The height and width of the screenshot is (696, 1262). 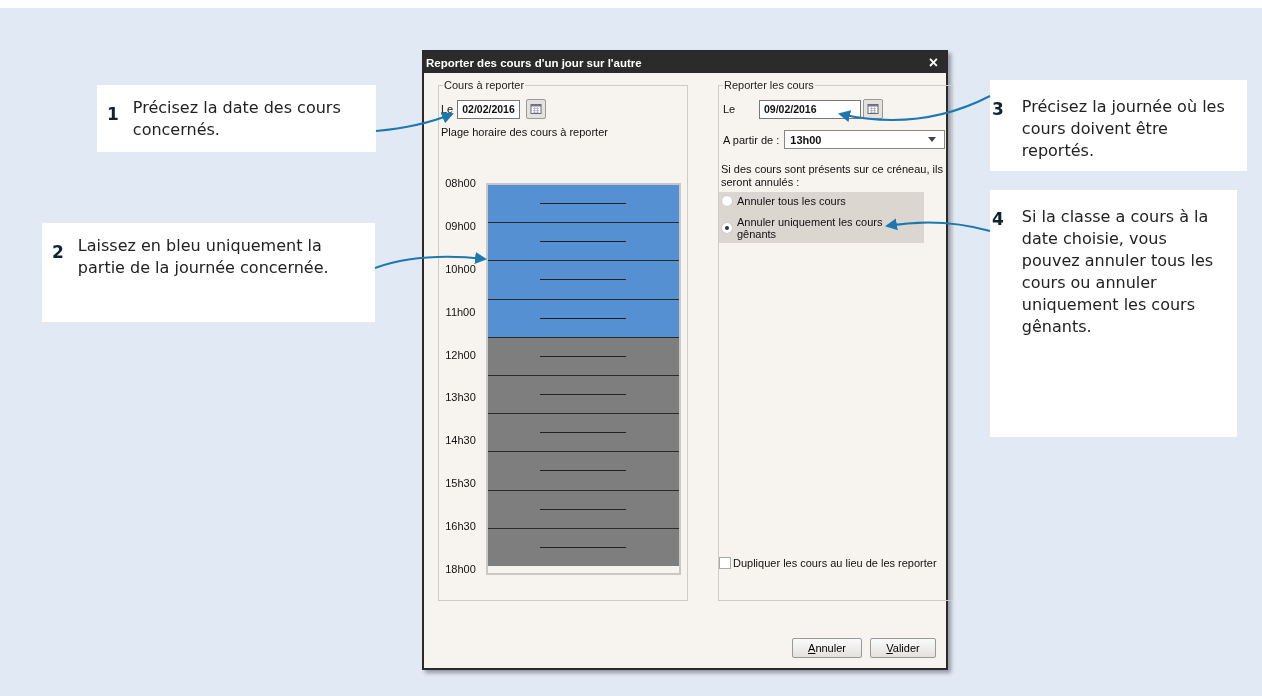 What do you see at coordinates (810, 228) in the screenshot?
I see `option-label: Annuler uniquement les cours gênants` at bounding box center [810, 228].